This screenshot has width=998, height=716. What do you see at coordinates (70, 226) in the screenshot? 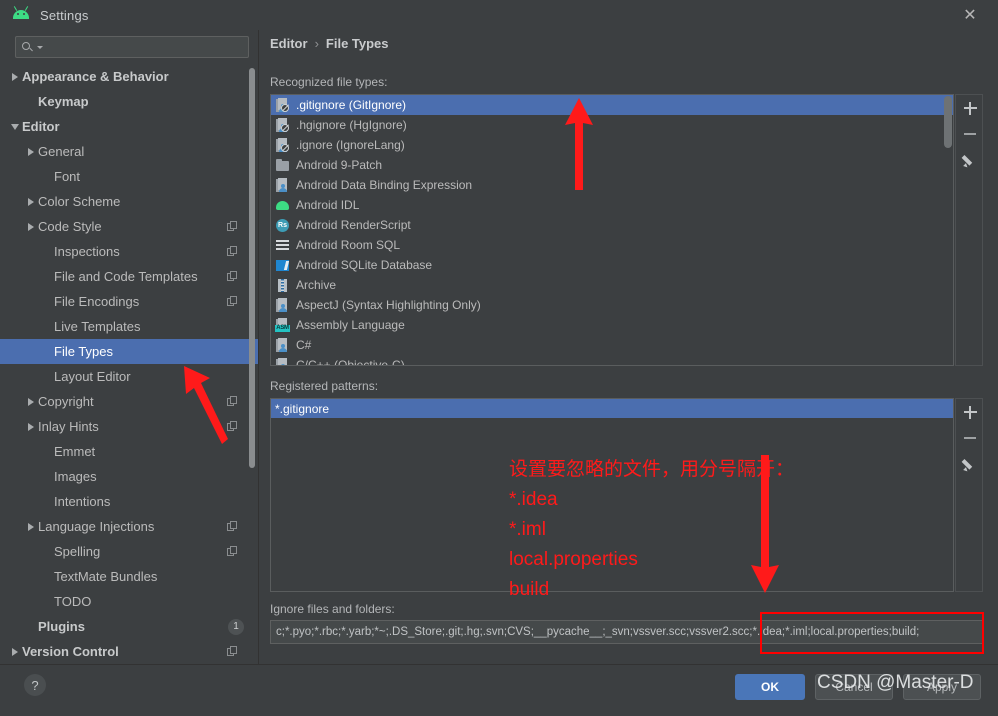
I see `sidebar-item-label: Code Style` at bounding box center [70, 226].